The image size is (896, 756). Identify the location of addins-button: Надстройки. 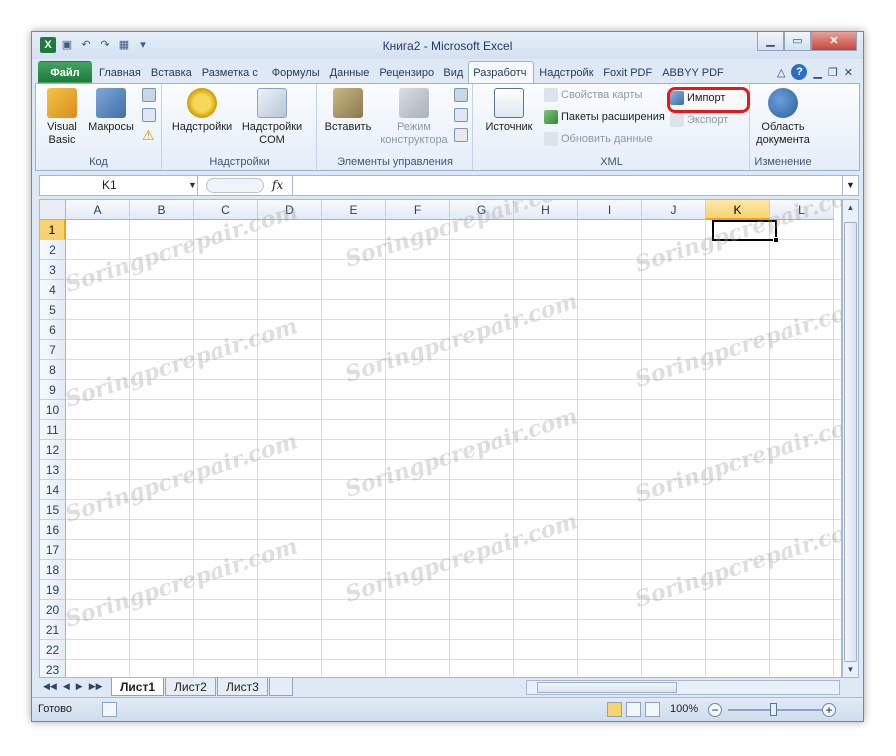
(202, 111).